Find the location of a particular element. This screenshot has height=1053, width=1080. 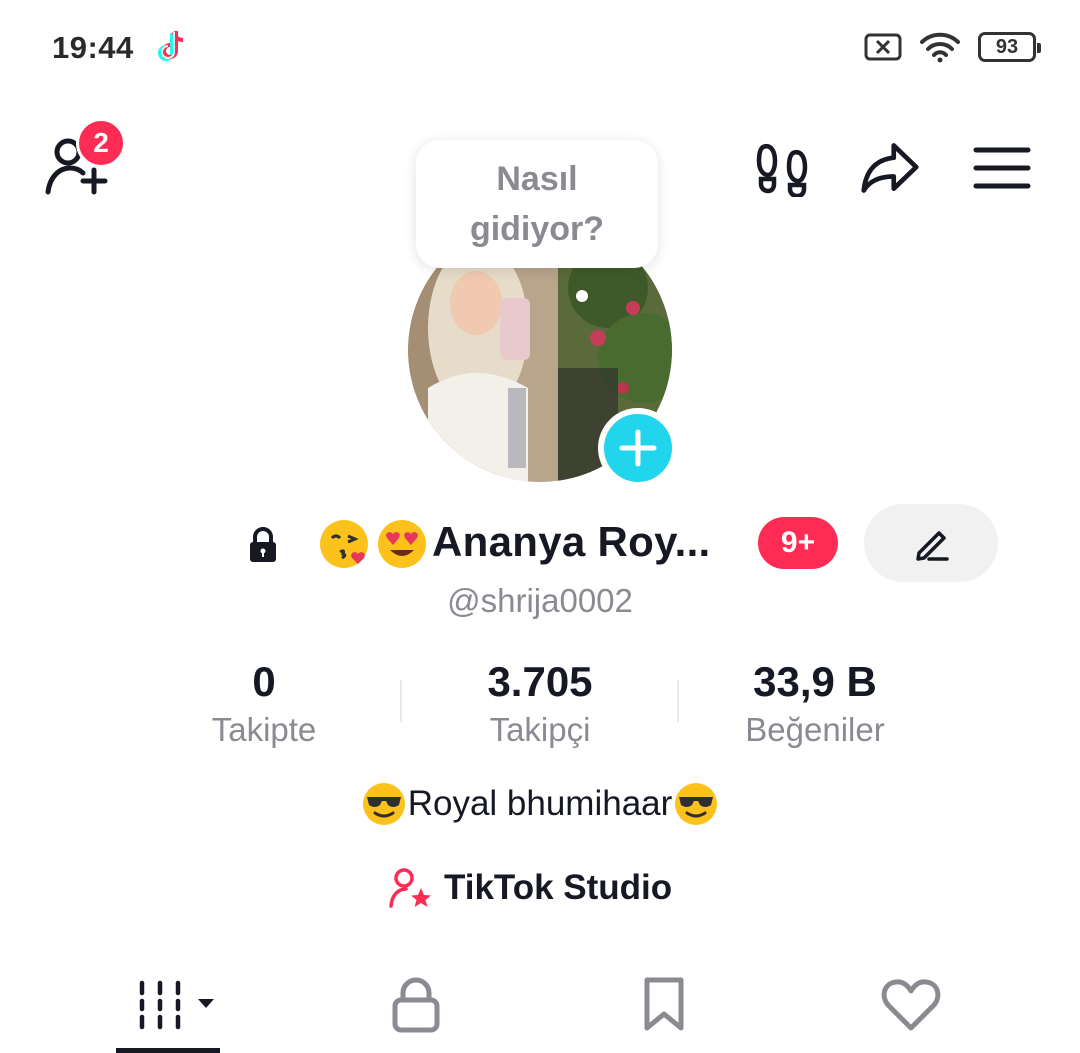

friend-requests-badge: 2 is located at coordinates (101, 143).